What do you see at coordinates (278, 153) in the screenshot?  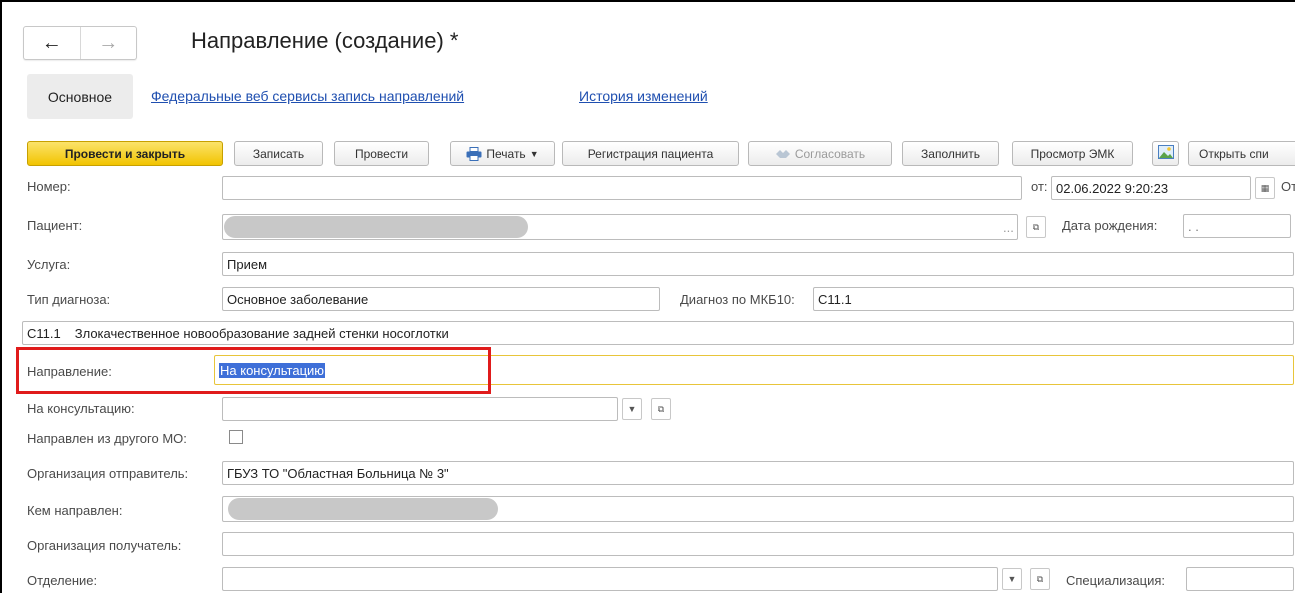 I see `write-button: Записать` at bounding box center [278, 153].